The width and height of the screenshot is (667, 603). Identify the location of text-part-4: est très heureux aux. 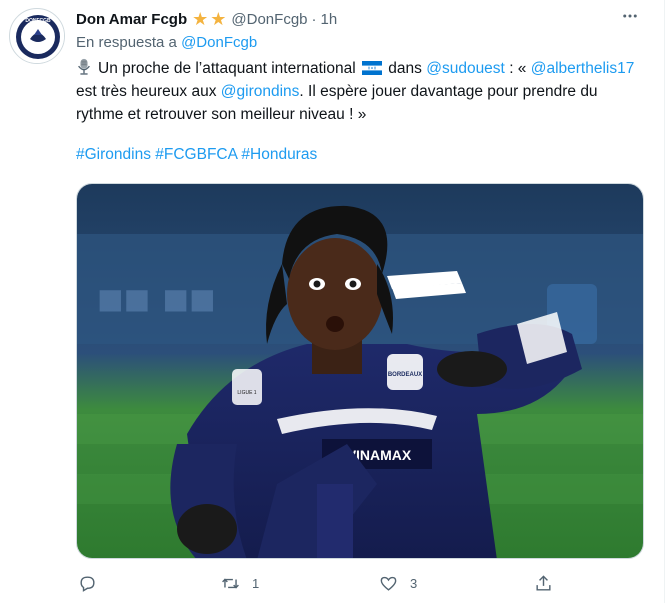
(146, 91).